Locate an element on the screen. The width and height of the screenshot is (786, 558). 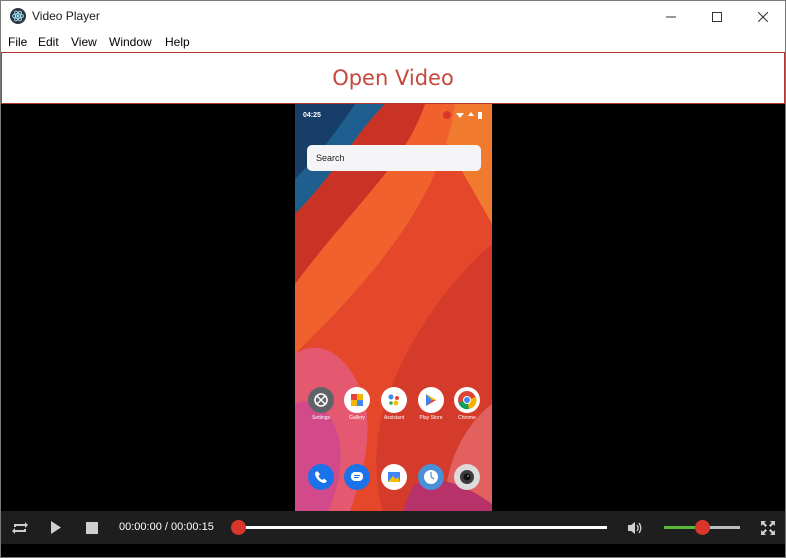
title-bar: Video Player is located at coordinates (393, 16).